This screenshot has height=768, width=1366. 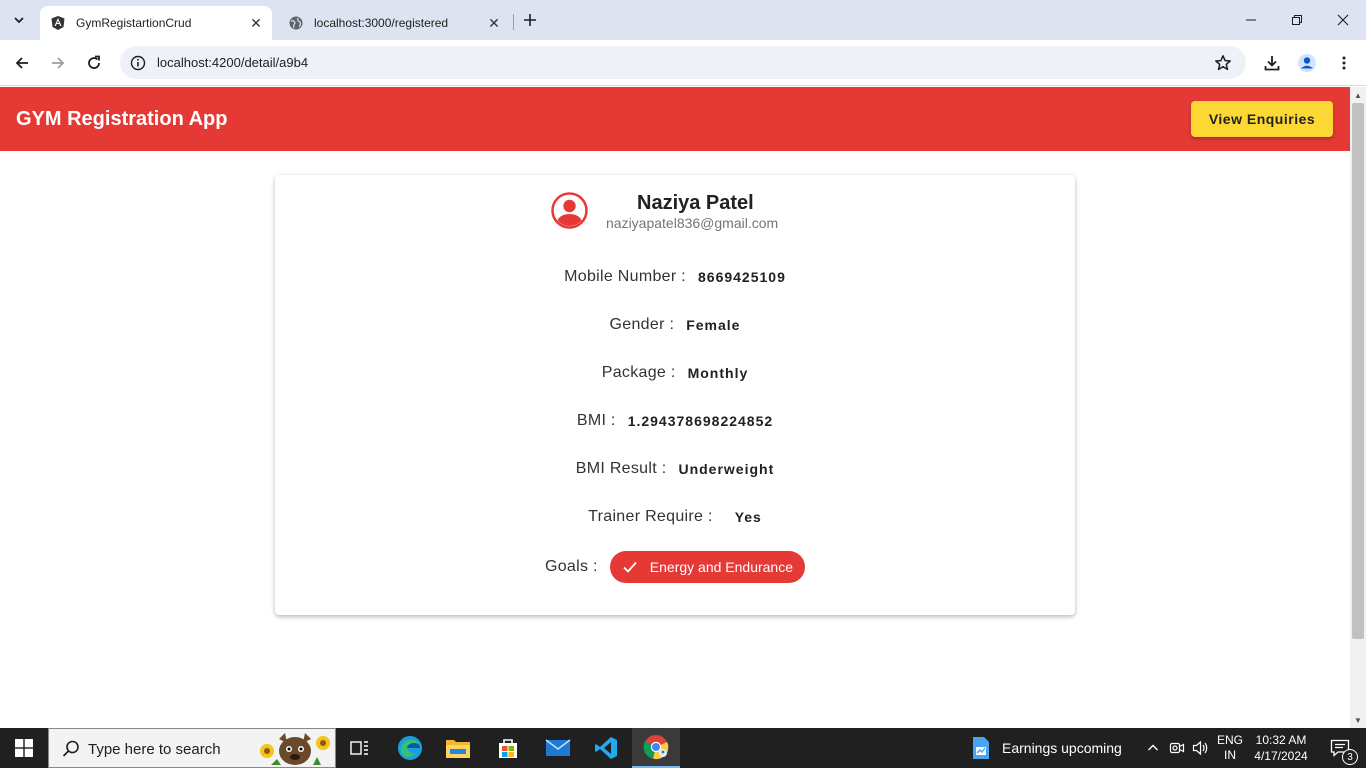 I want to click on back-button, so click(x=22, y=63).